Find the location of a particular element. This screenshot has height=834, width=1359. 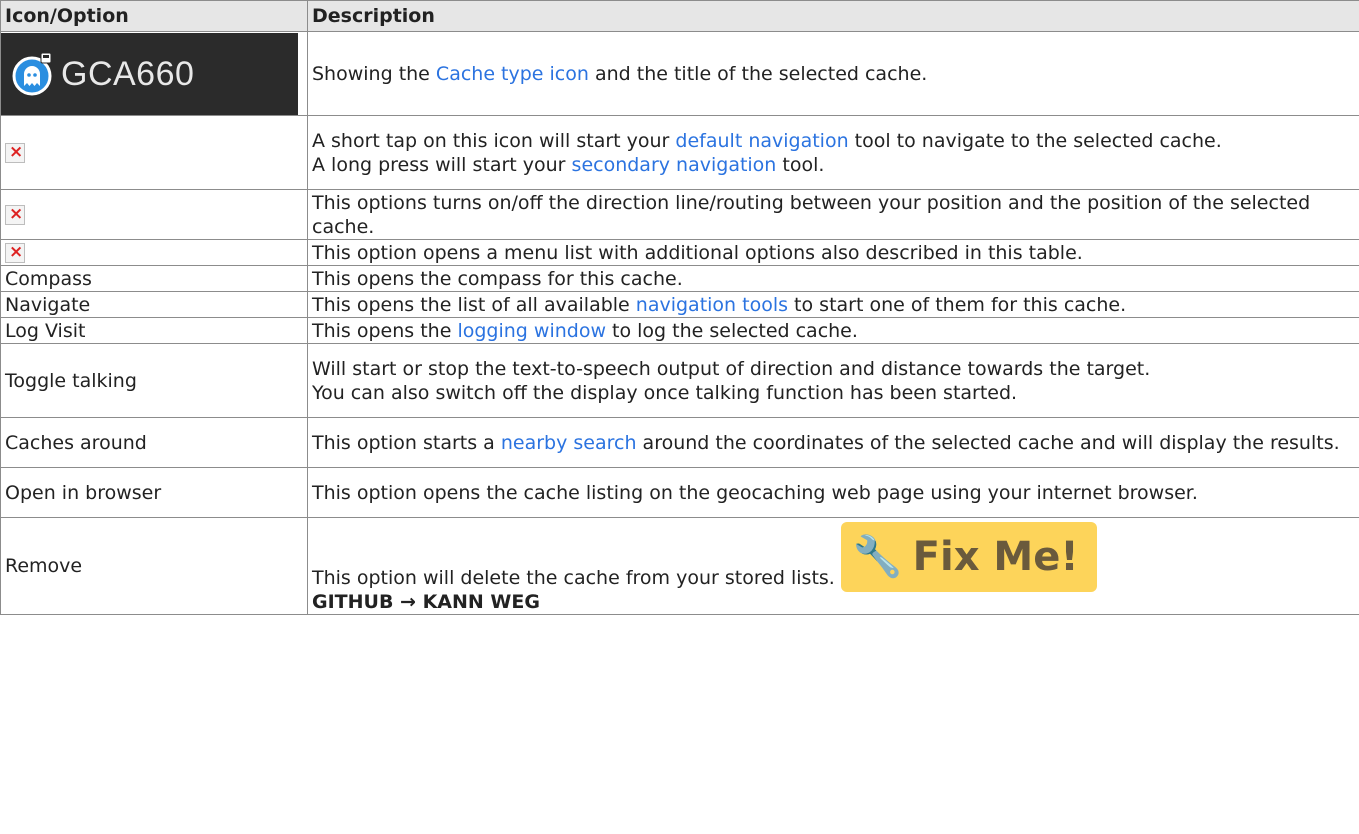

fixme-badge: 🔧 Fix Me! is located at coordinates (968, 557).